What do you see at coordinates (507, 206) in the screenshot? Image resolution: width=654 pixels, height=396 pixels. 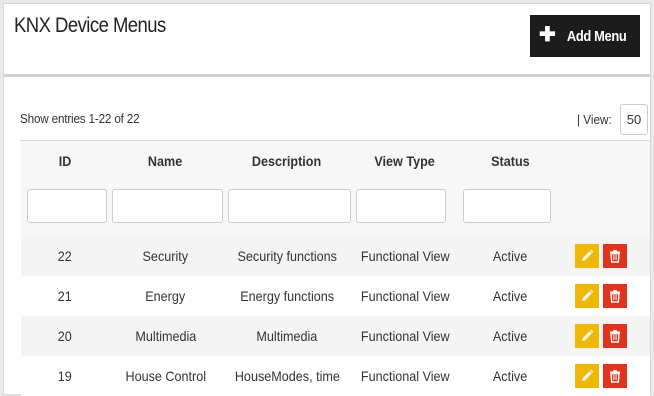 I see `filter-status-input` at bounding box center [507, 206].